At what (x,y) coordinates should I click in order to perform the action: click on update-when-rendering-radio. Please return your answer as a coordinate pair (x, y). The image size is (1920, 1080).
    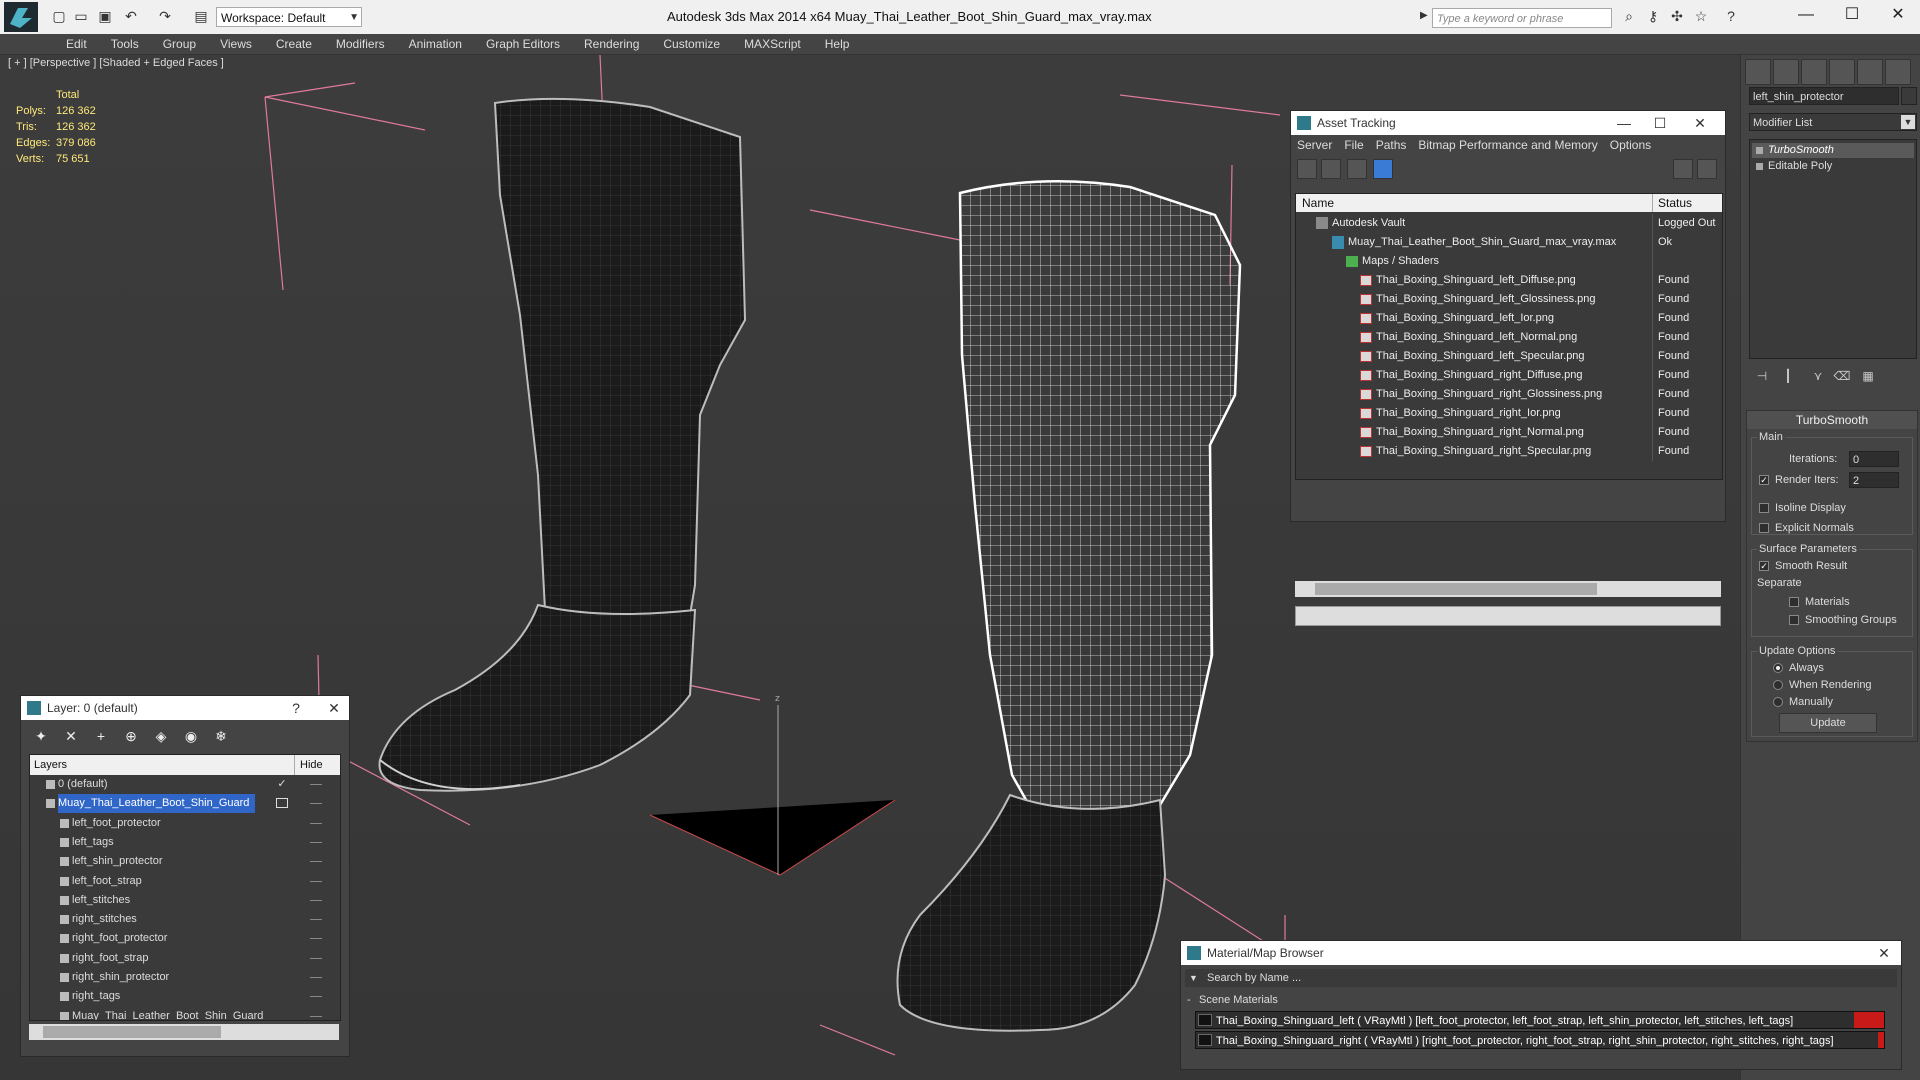
    Looking at the image, I should click on (1778, 685).